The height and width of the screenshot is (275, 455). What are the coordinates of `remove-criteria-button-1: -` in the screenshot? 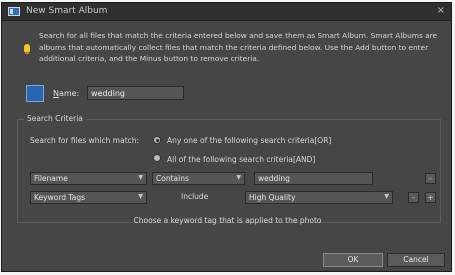 It's located at (430, 178).